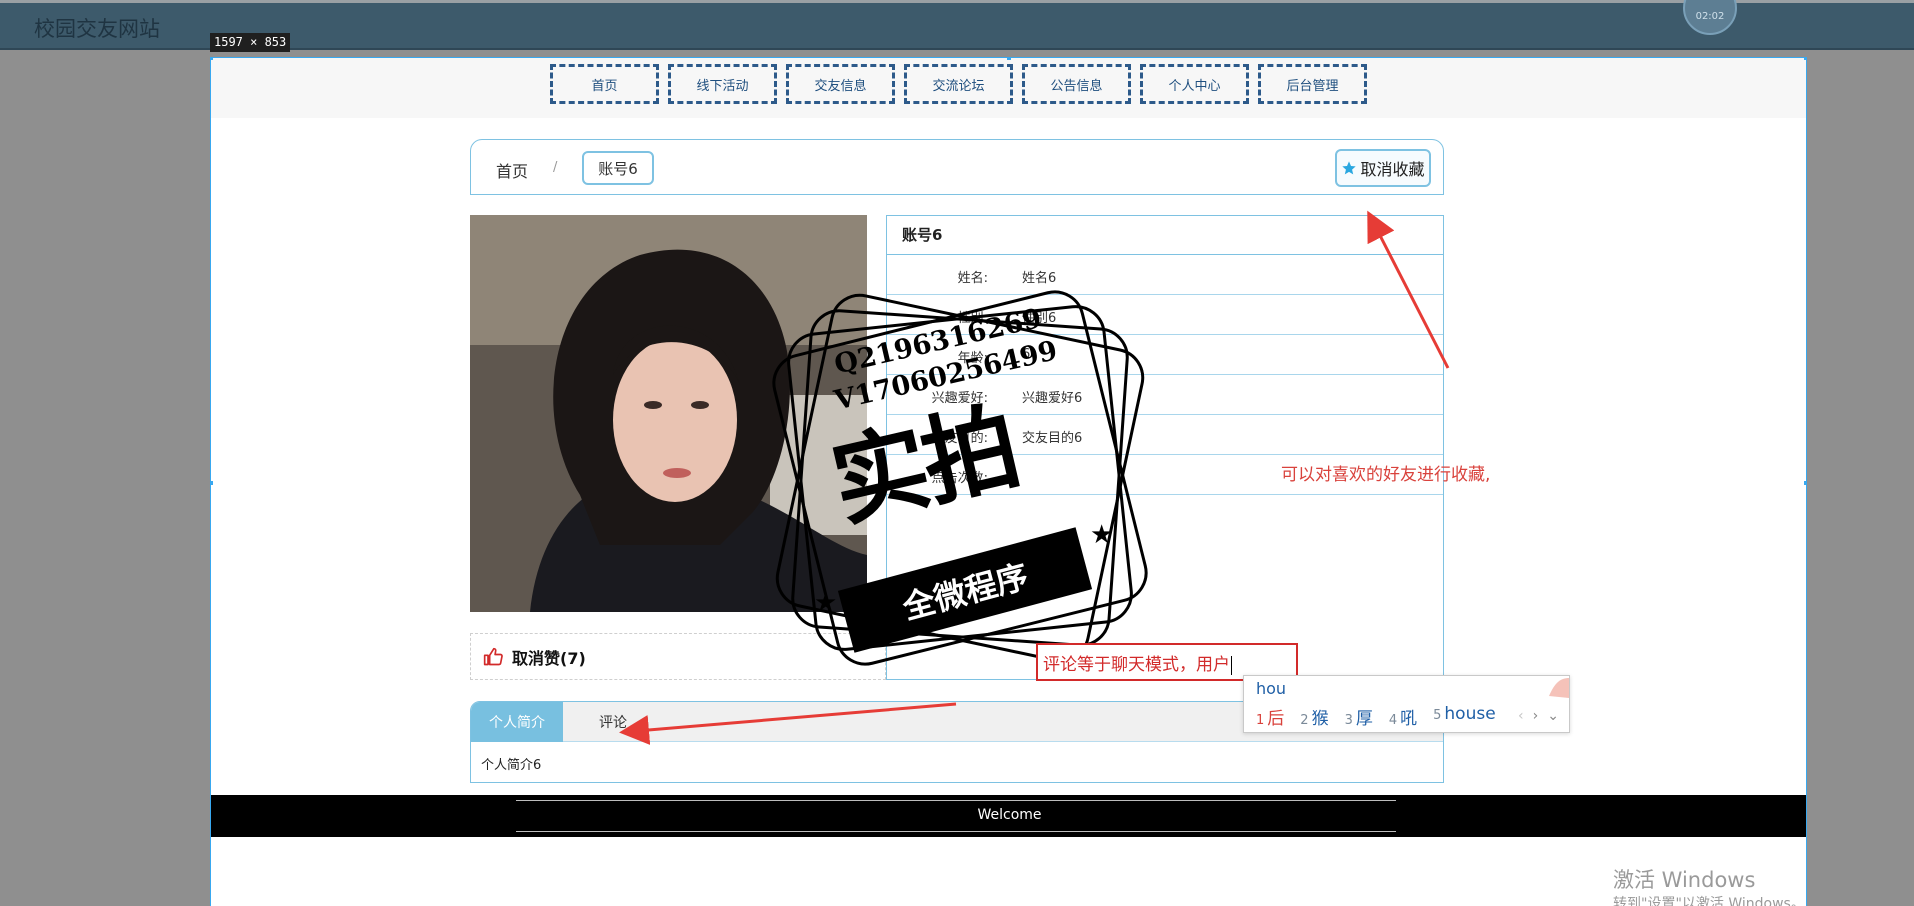  I want to click on annotation-text: 评论等于聊天模式，用户, so click(1136, 665).